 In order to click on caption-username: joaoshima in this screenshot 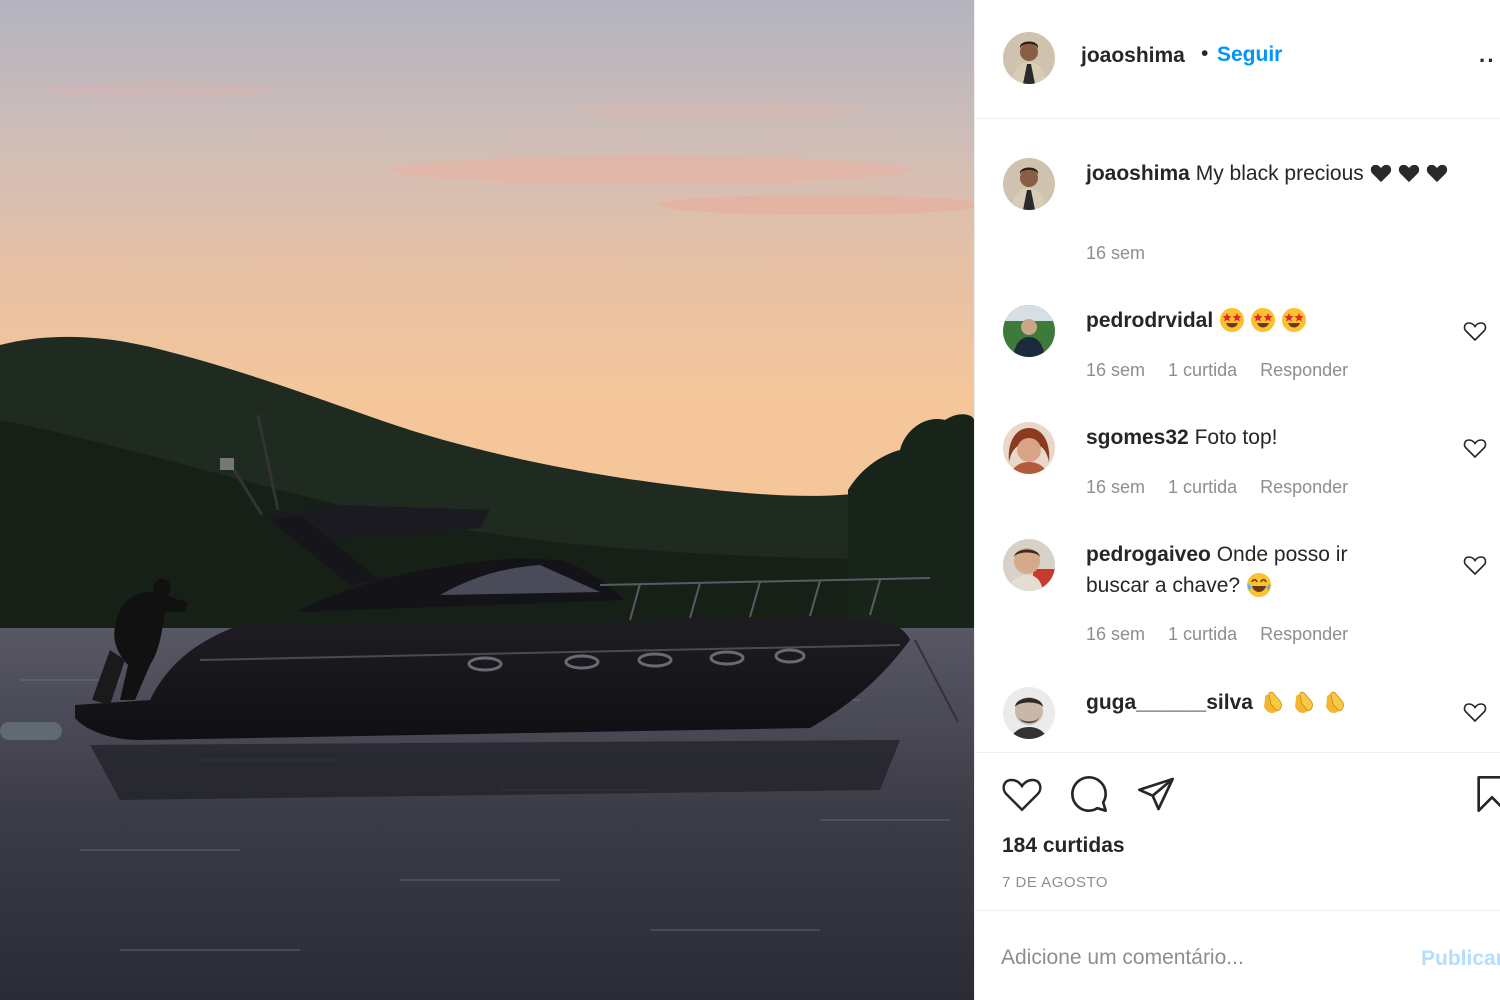, I will do `click(1138, 173)`.